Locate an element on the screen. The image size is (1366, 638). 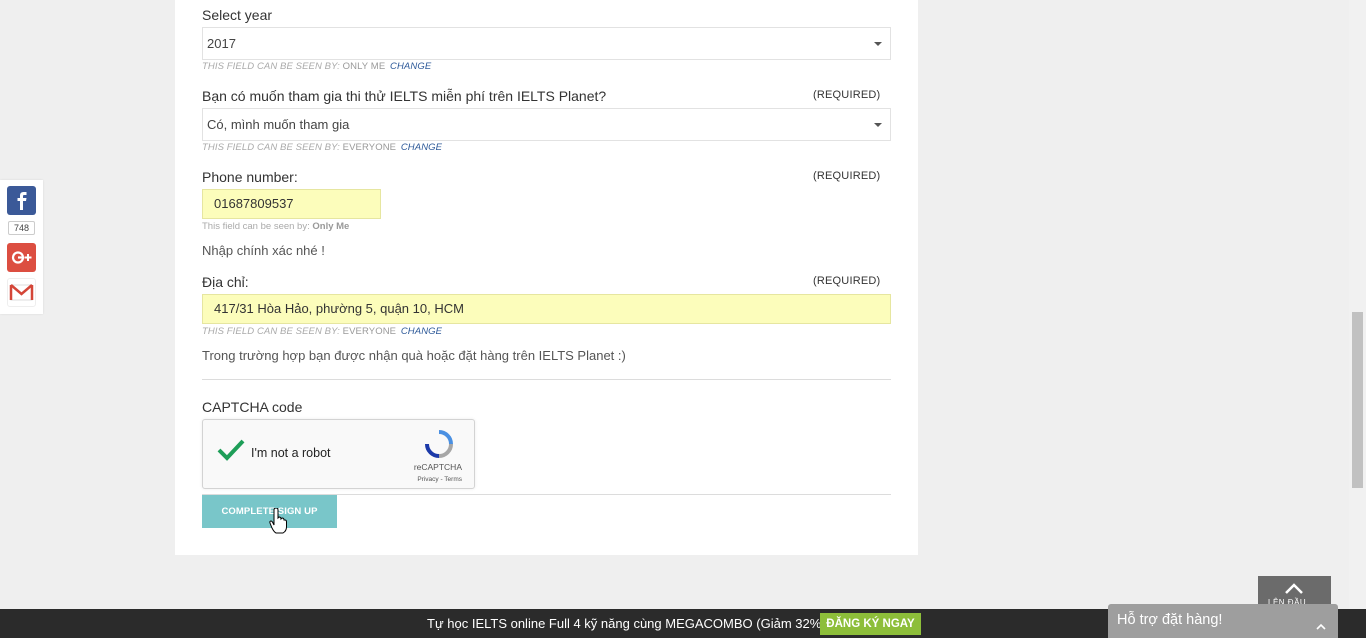
share-count: 748 is located at coordinates (21, 228).